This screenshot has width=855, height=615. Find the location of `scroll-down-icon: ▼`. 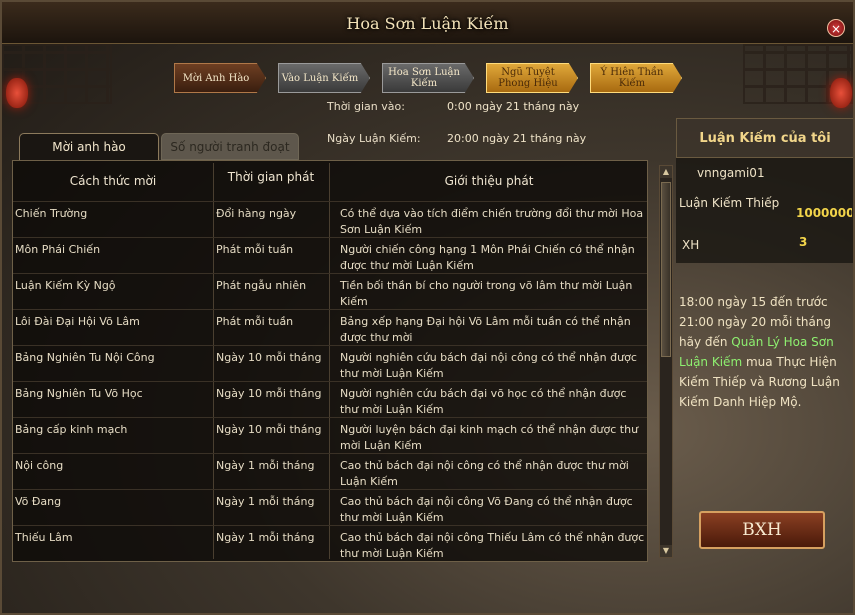

scroll-down-icon: ▼ is located at coordinates (666, 551).